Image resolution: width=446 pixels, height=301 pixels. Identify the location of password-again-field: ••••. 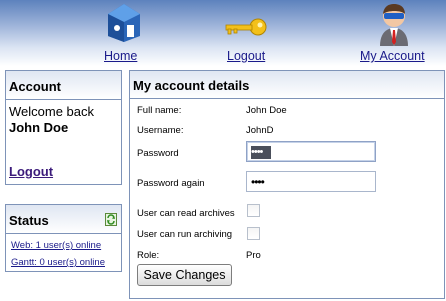
(311, 181).